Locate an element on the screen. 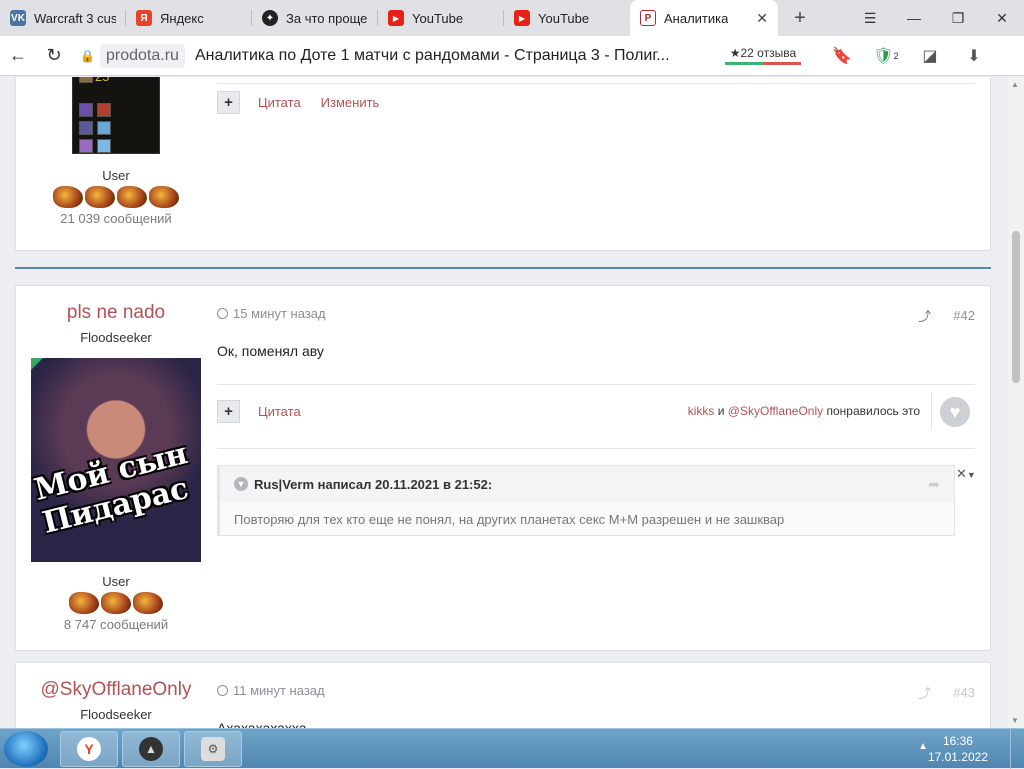 The height and width of the screenshot is (769, 1024). url-domain: prodota.ru is located at coordinates (142, 55).